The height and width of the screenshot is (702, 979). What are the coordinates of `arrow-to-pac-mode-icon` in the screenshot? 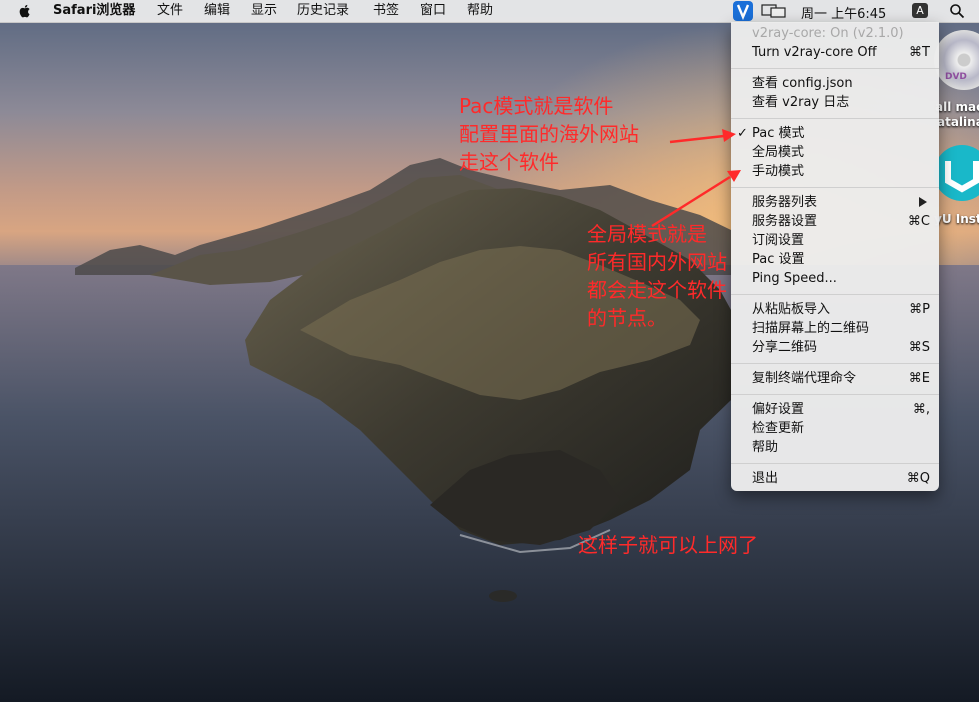 It's located at (702, 136).